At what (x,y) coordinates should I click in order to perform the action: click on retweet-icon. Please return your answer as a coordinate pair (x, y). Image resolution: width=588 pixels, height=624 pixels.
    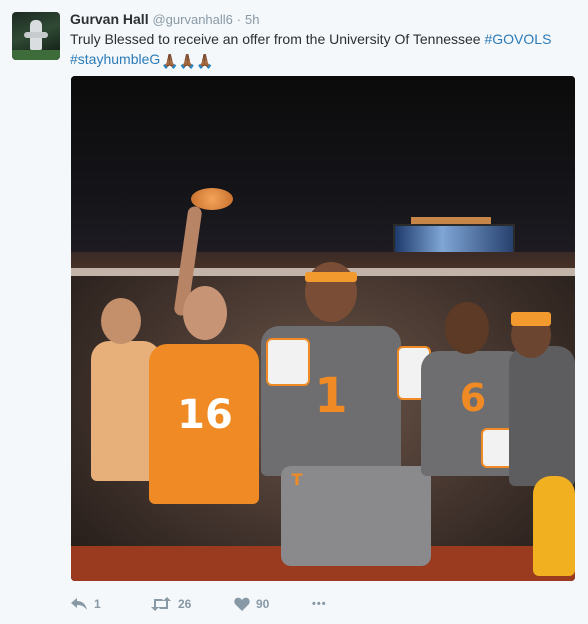
    Looking at the image, I should click on (161, 604).